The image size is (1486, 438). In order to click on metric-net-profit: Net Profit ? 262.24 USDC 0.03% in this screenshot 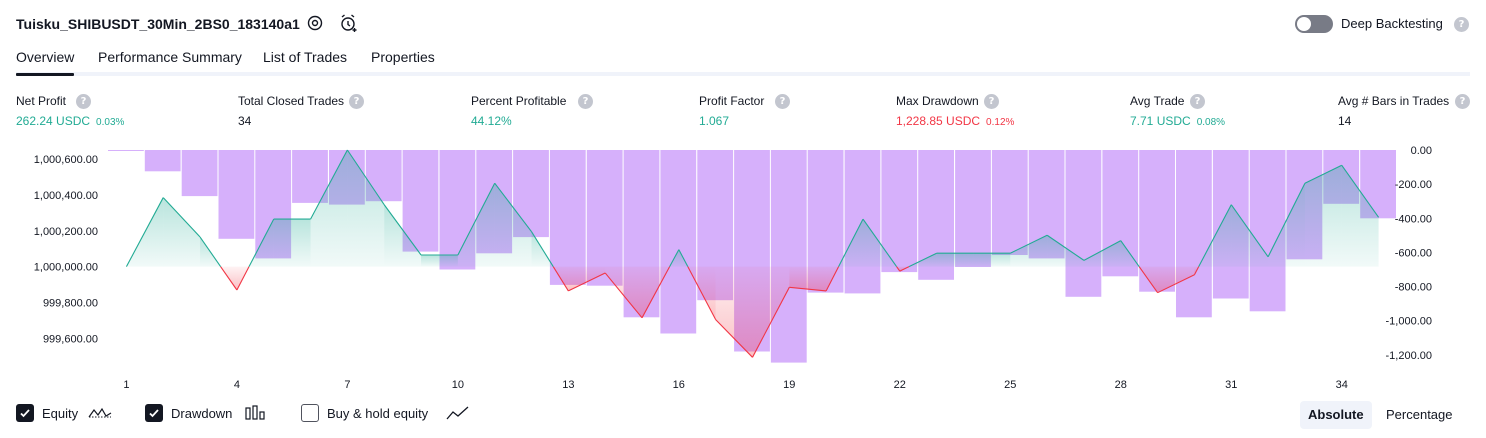, I will do `click(70, 111)`.